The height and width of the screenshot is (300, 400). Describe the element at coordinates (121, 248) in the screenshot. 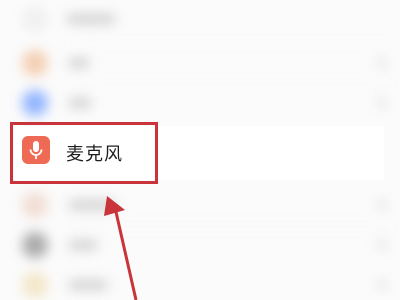

I see `pointer-arrow` at that location.